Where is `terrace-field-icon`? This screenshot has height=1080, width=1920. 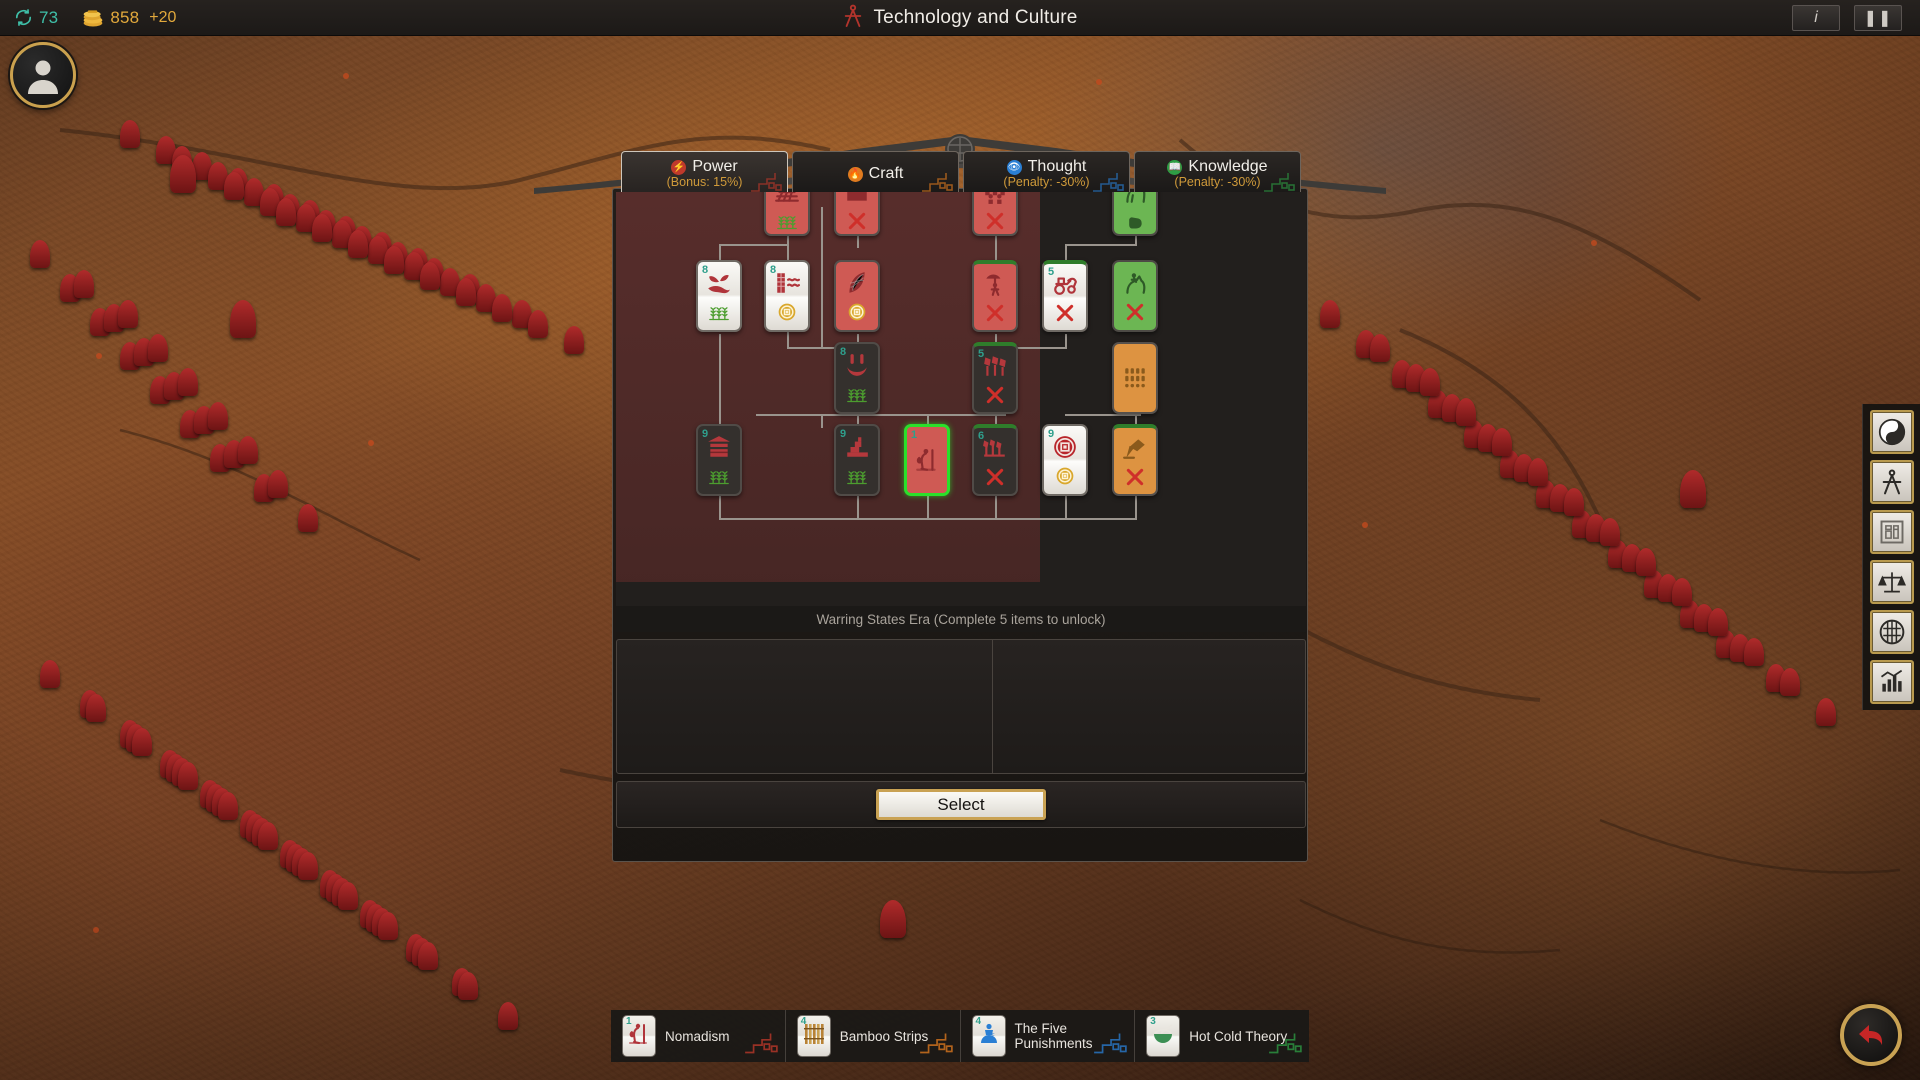 terrace-field-icon is located at coordinates (857, 449).